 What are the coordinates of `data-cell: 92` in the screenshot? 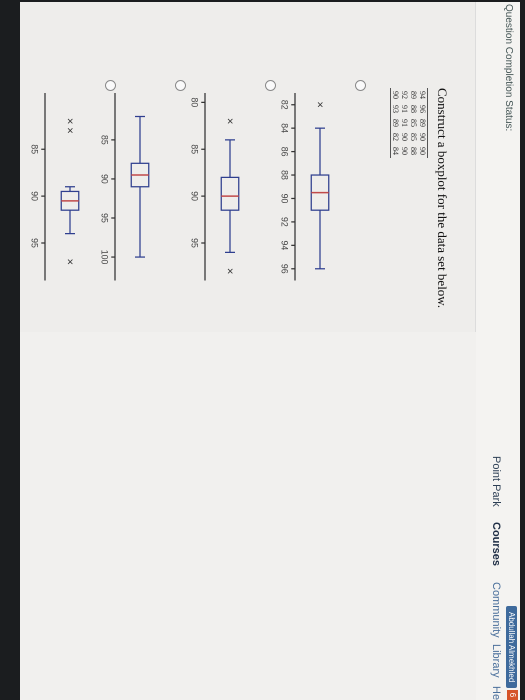 It's located at (404, 95).